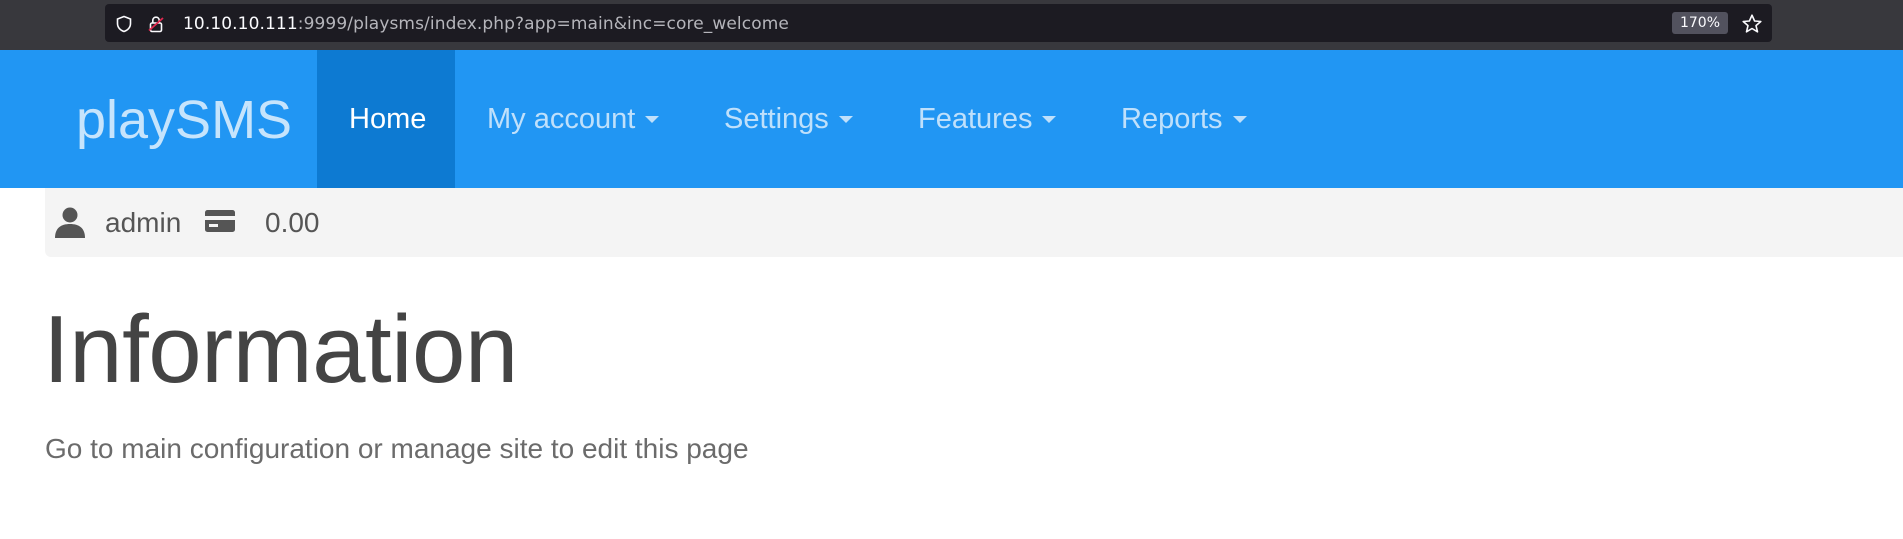 The height and width of the screenshot is (539, 1903). I want to click on nav-settings-label: Settings, so click(776, 119).